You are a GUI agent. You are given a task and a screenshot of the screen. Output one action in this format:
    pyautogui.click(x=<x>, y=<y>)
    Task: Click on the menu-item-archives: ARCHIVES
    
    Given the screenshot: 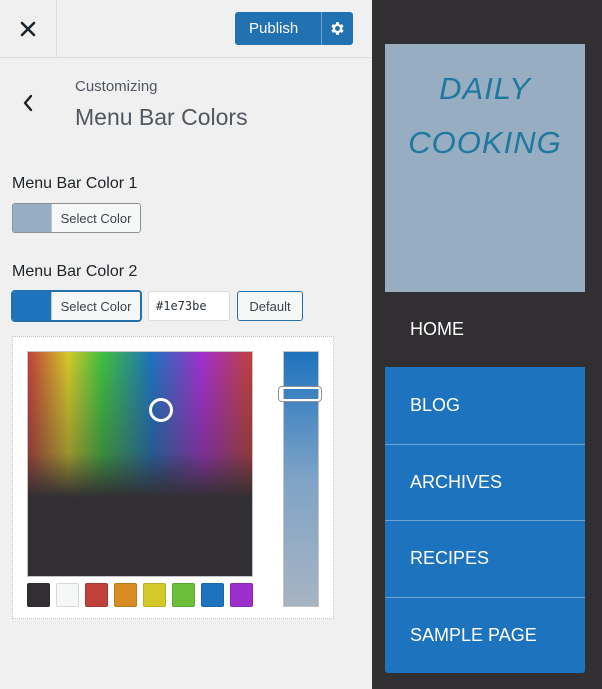 What is the action you would take?
    pyautogui.click(x=485, y=482)
    